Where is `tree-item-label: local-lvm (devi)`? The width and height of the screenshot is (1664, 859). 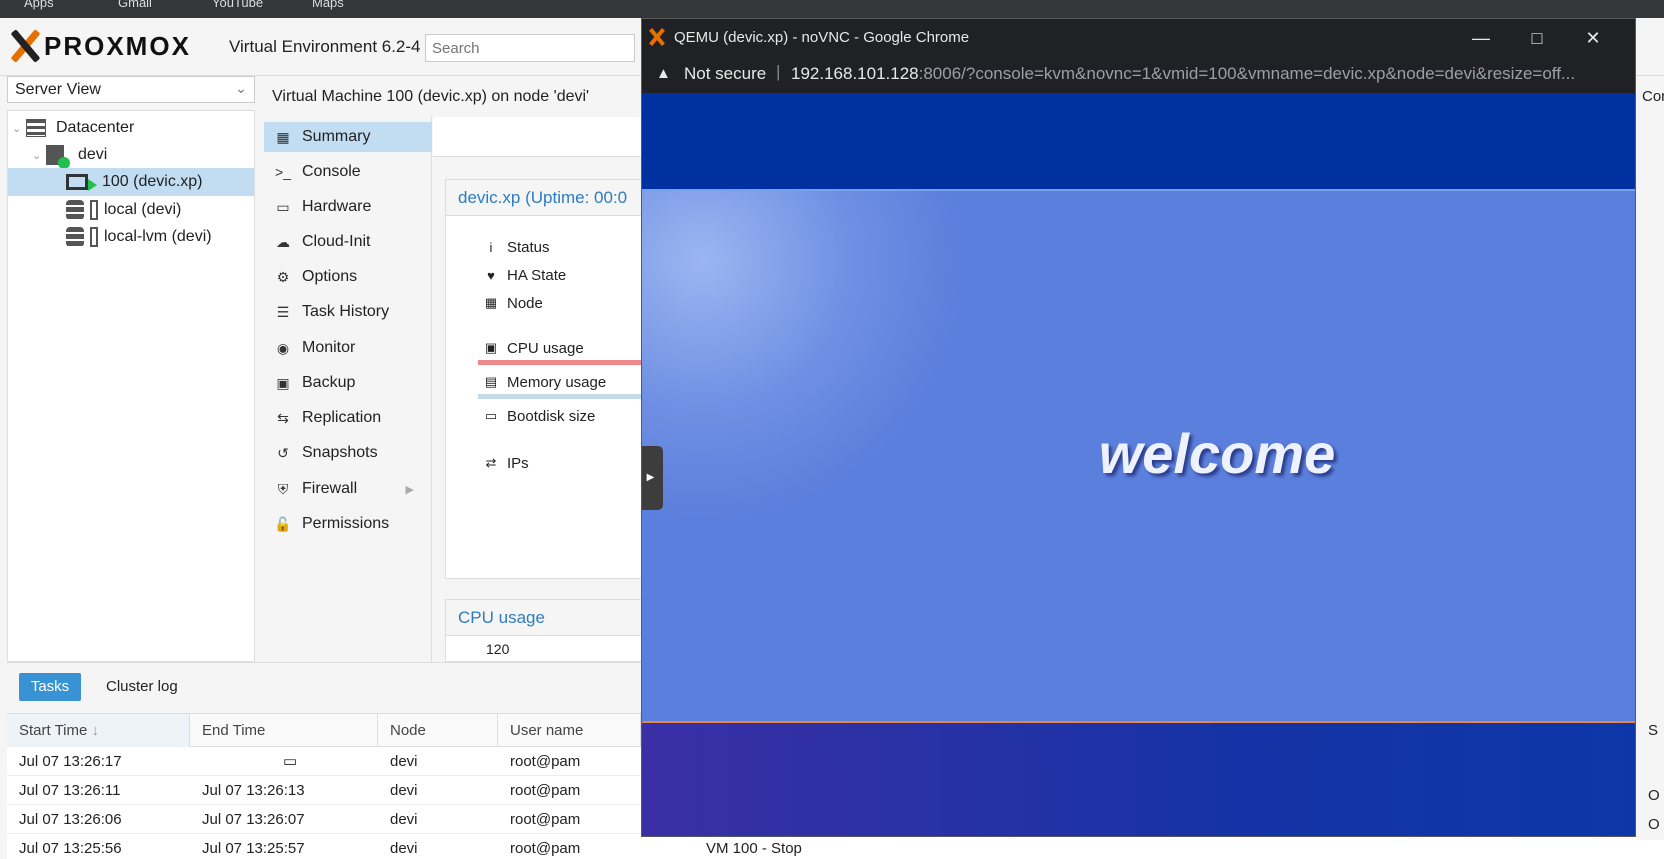 tree-item-label: local-lvm (devi) is located at coordinates (158, 236).